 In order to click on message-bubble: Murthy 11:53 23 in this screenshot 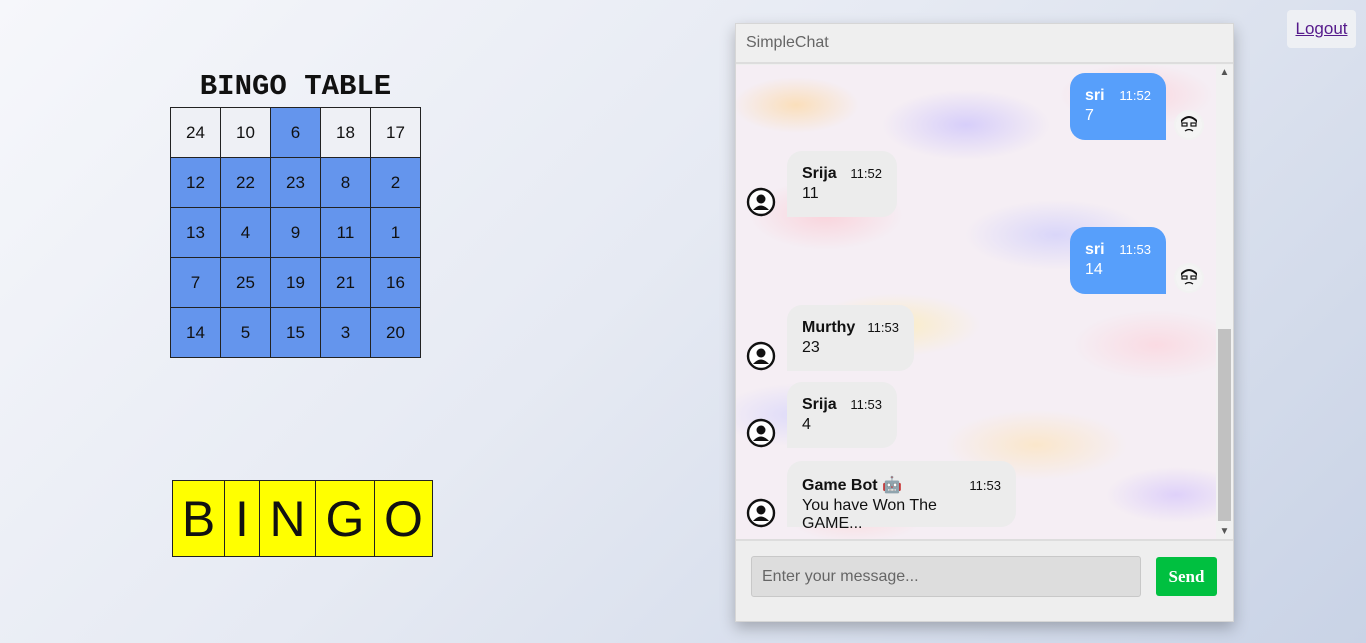, I will do `click(850, 338)`.